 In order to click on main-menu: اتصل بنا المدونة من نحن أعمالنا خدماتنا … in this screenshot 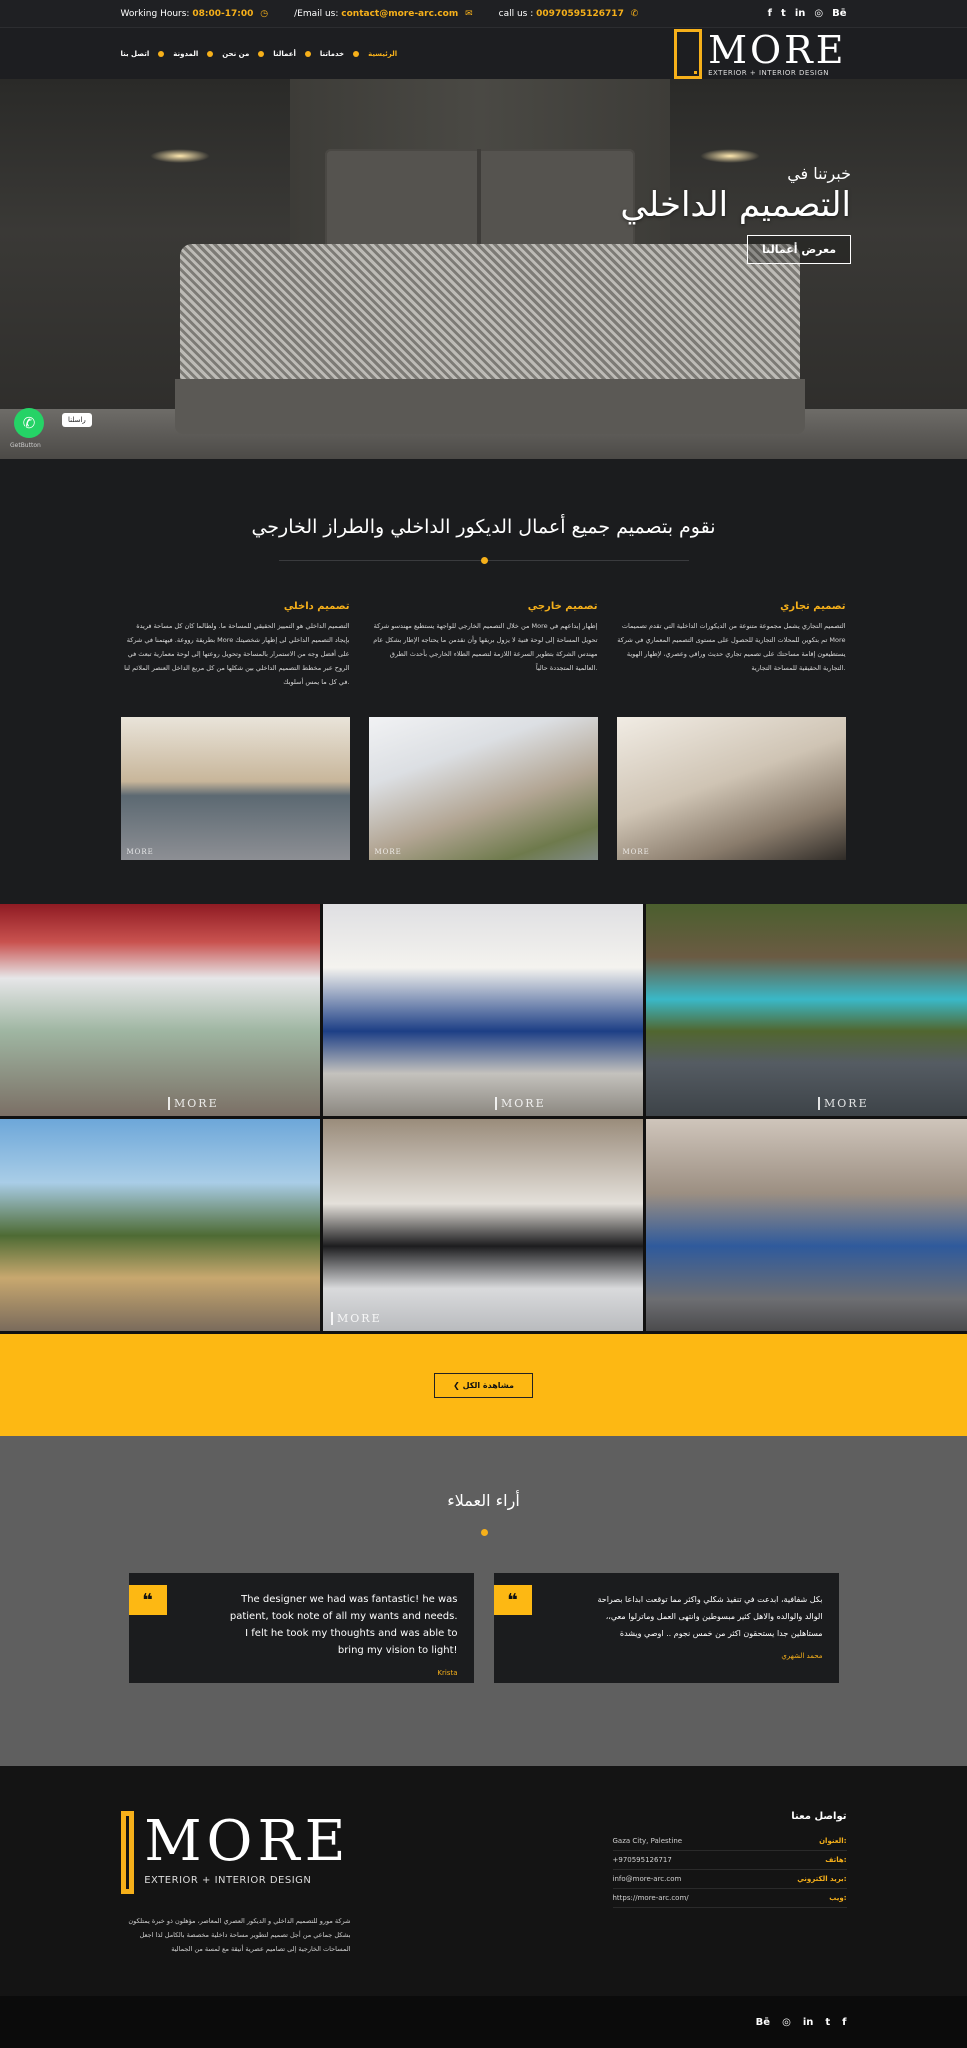, I will do `click(259, 54)`.